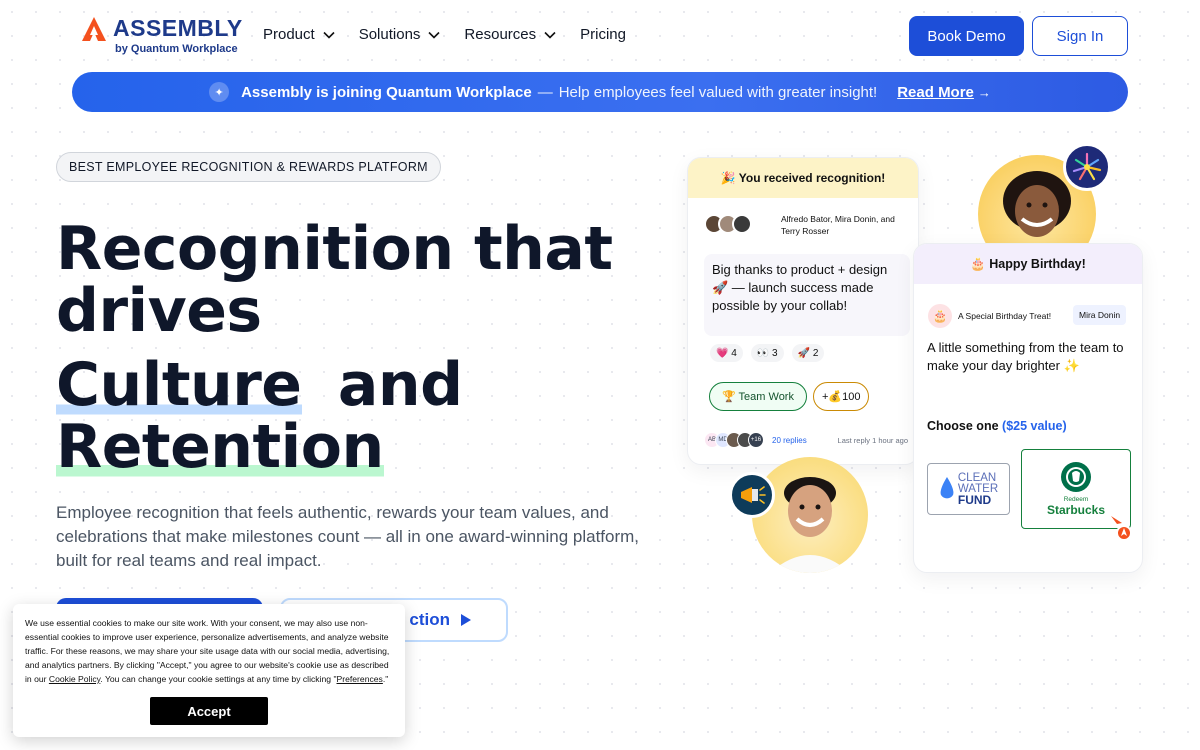 This screenshot has height=750, width=1200. I want to click on sparkle-icon: ✦, so click(219, 92).